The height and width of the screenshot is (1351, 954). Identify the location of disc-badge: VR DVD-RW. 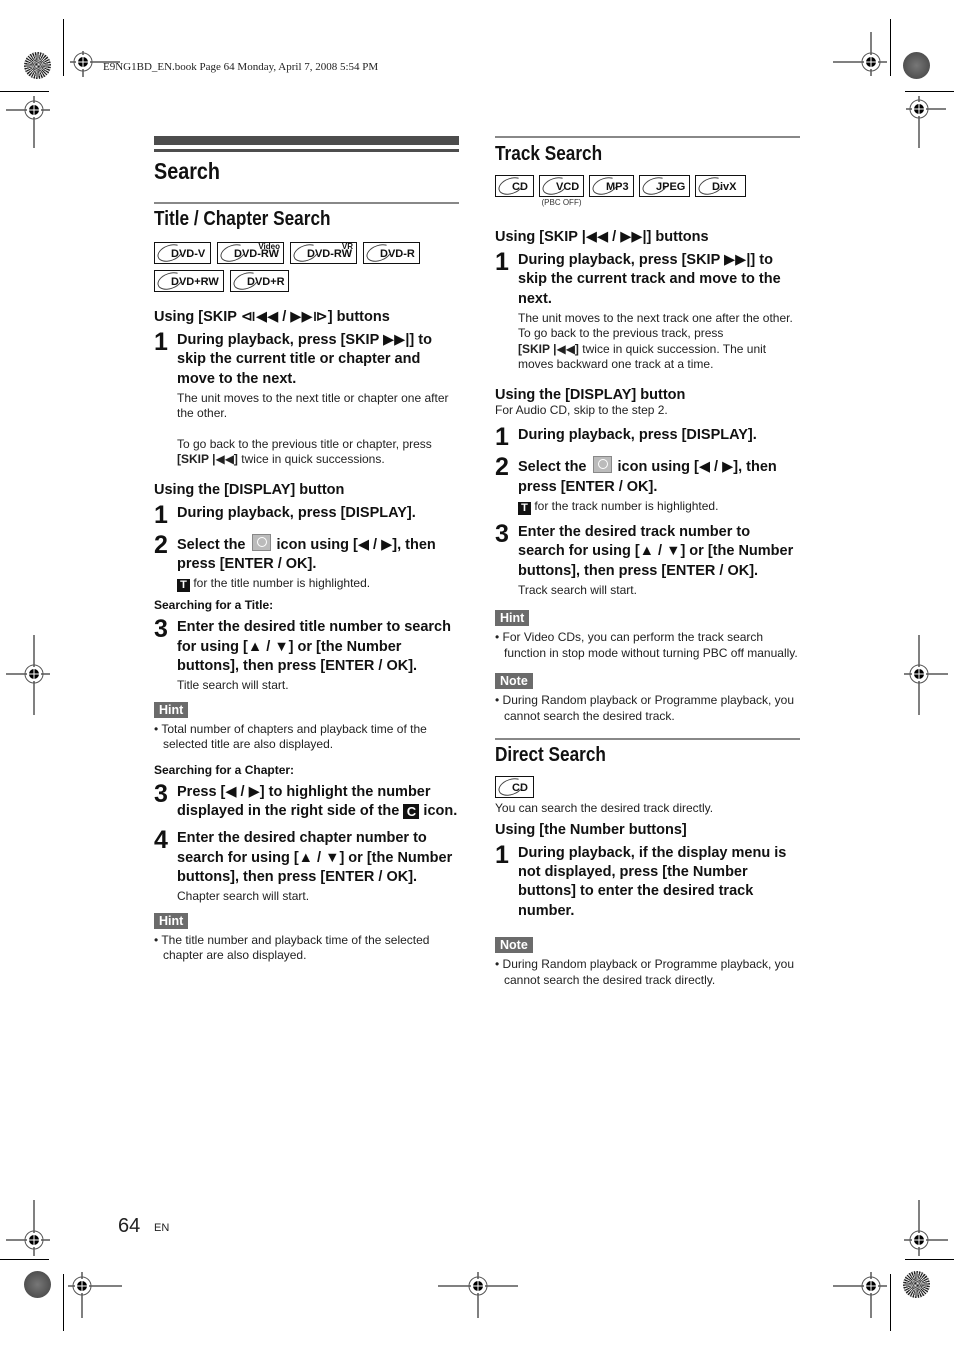
(323, 253).